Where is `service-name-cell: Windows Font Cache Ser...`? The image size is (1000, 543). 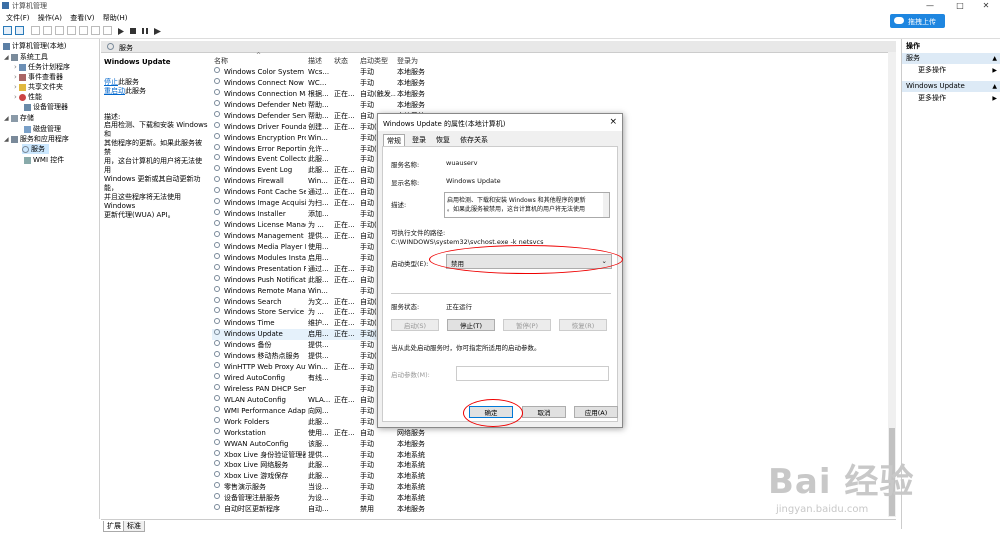
service-name-cell: Windows Font Cache Ser... is located at coordinates (265, 192).